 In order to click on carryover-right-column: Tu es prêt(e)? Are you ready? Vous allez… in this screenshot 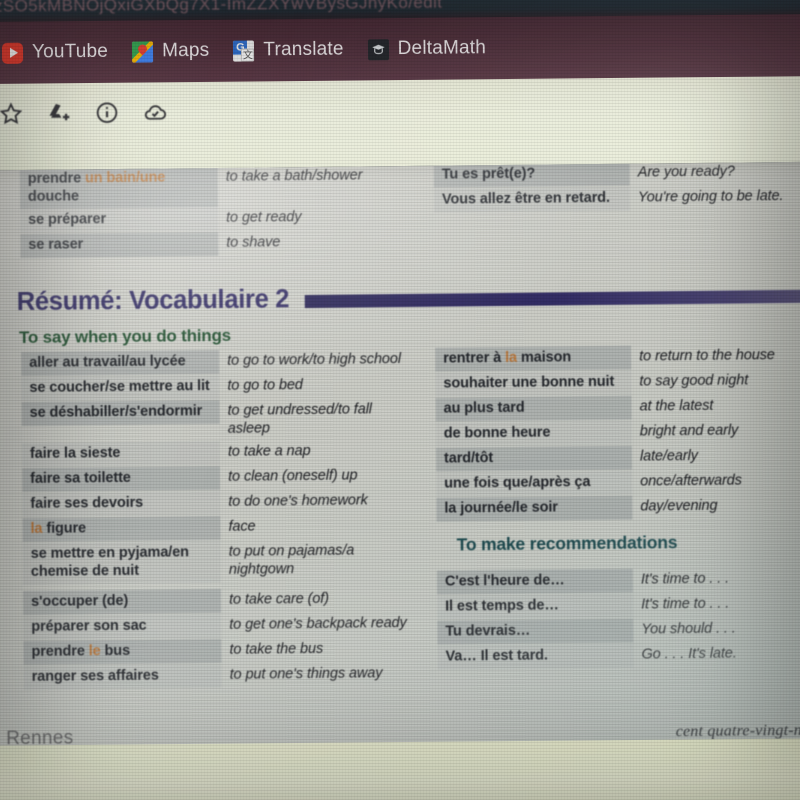, I will do `click(613, 187)`.